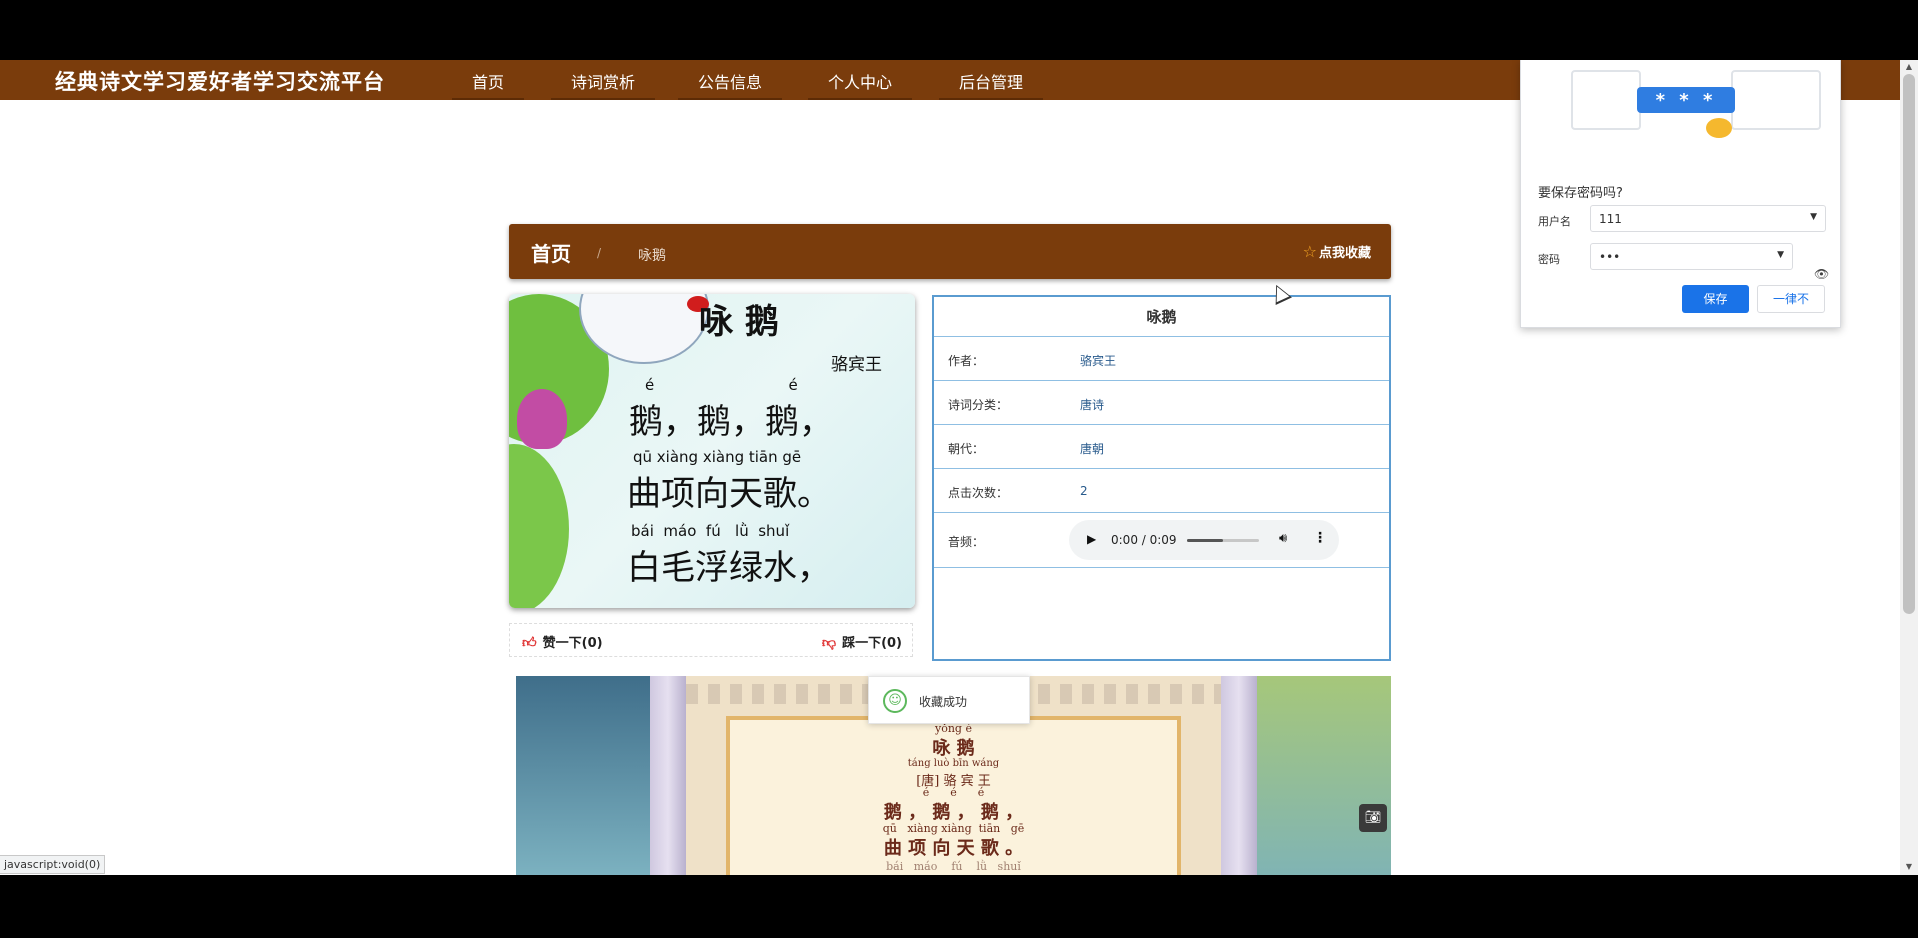  I want to click on toast-message: 收藏成功, so click(943, 702).